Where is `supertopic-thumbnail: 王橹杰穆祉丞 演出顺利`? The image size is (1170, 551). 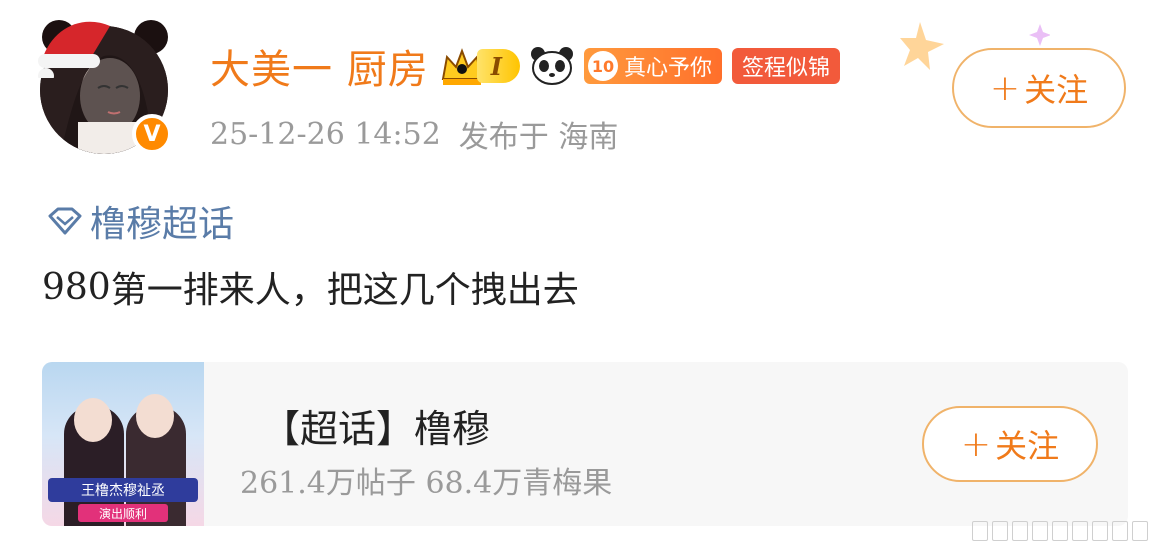
supertopic-thumbnail: 王橹杰穆祉丞 演出顺利 is located at coordinates (123, 444).